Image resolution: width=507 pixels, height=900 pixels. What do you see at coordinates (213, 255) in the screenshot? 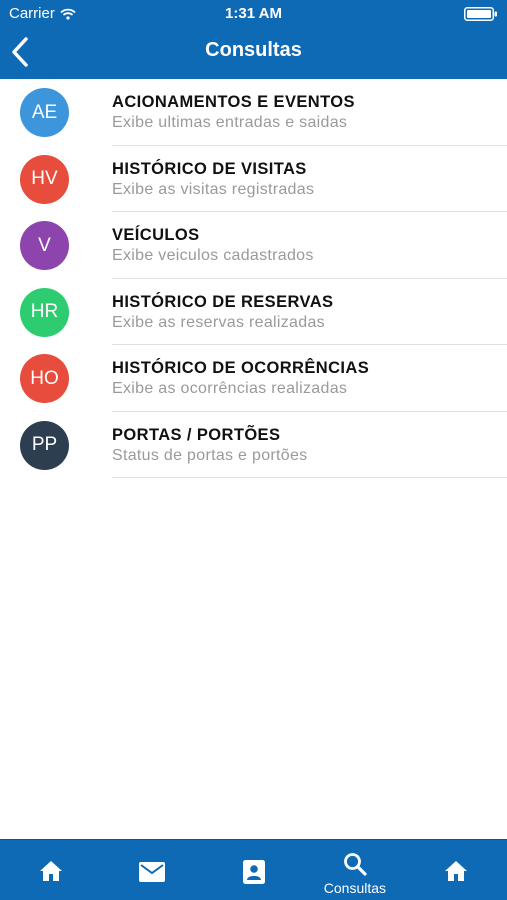
I see `item-subtitle: Exibe veiculos cadastrados` at bounding box center [213, 255].